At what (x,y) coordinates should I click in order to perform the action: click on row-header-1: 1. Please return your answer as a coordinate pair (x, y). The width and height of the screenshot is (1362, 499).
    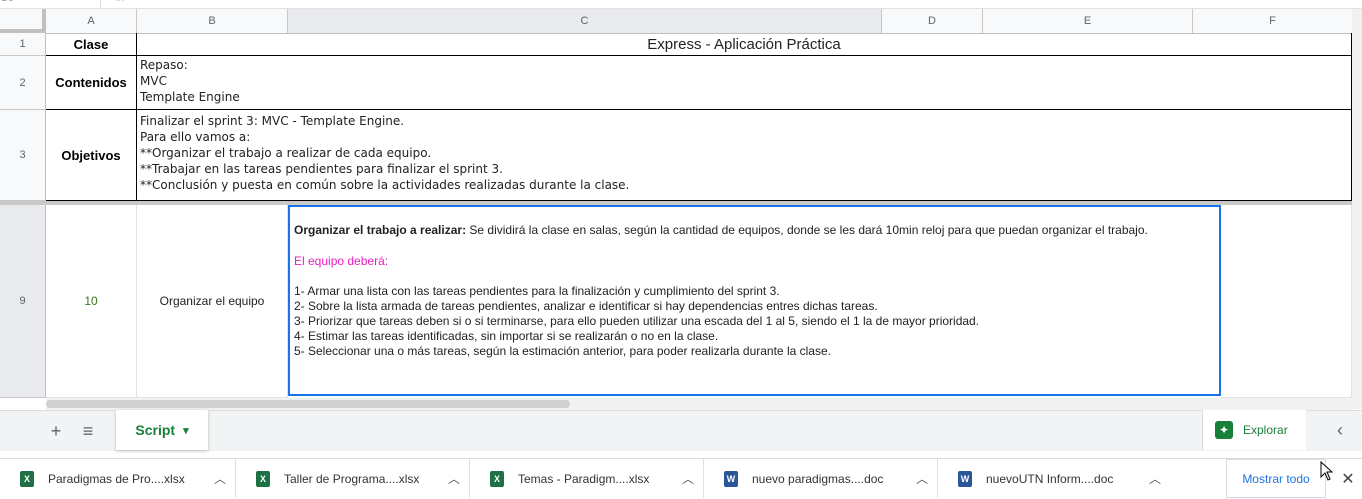
    Looking at the image, I should click on (23, 44).